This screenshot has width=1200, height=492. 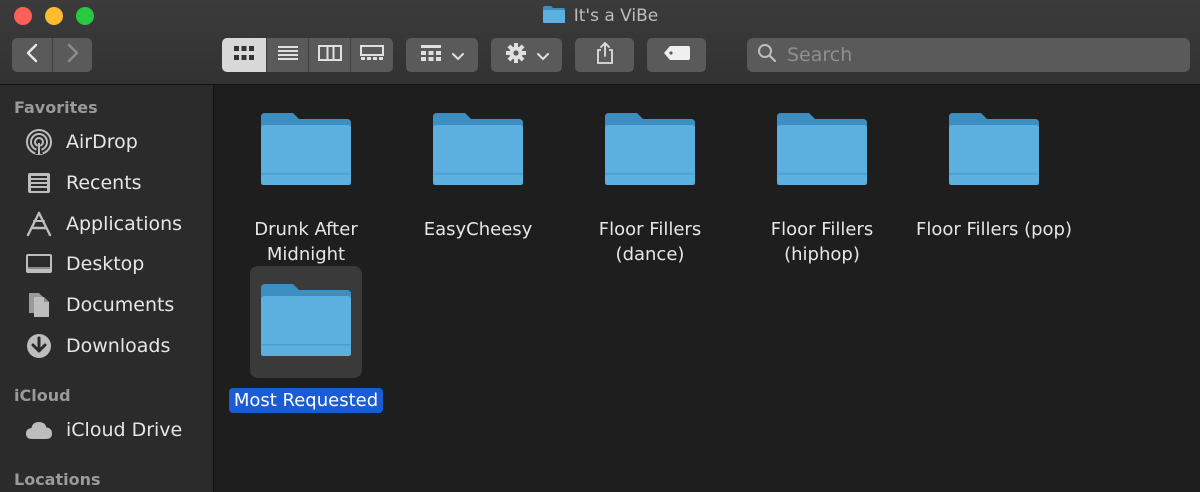 I want to click on folder-item: Drunk After Midnight, so click(x=306, y=181).